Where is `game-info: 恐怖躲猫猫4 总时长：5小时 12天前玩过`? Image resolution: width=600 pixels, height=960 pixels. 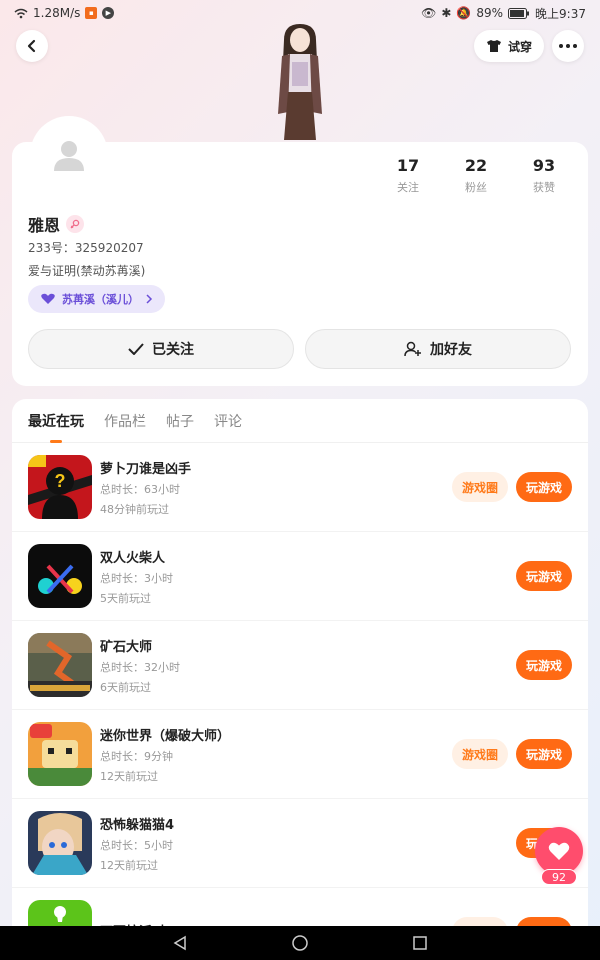 game-info: 恐怖躲猫猫4 总时长：5小时 12天前玩过 is located at coordinates (308, 843).